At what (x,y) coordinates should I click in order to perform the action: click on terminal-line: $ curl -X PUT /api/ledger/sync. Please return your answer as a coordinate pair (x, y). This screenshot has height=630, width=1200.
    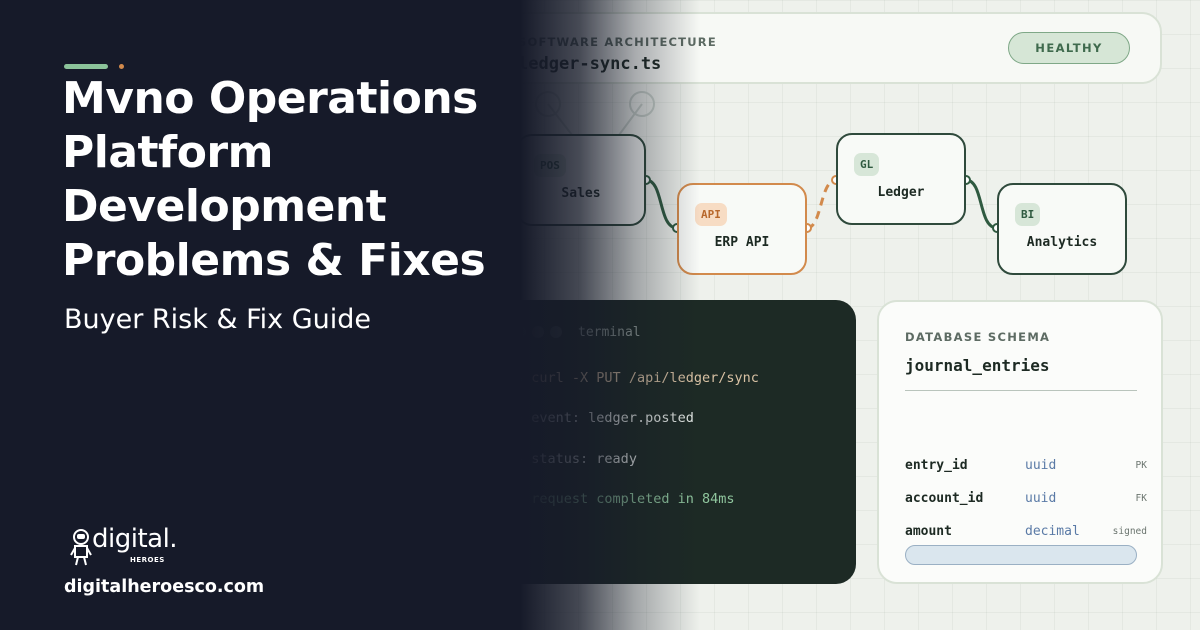
    Looking at the image, I should click on (637, 378).